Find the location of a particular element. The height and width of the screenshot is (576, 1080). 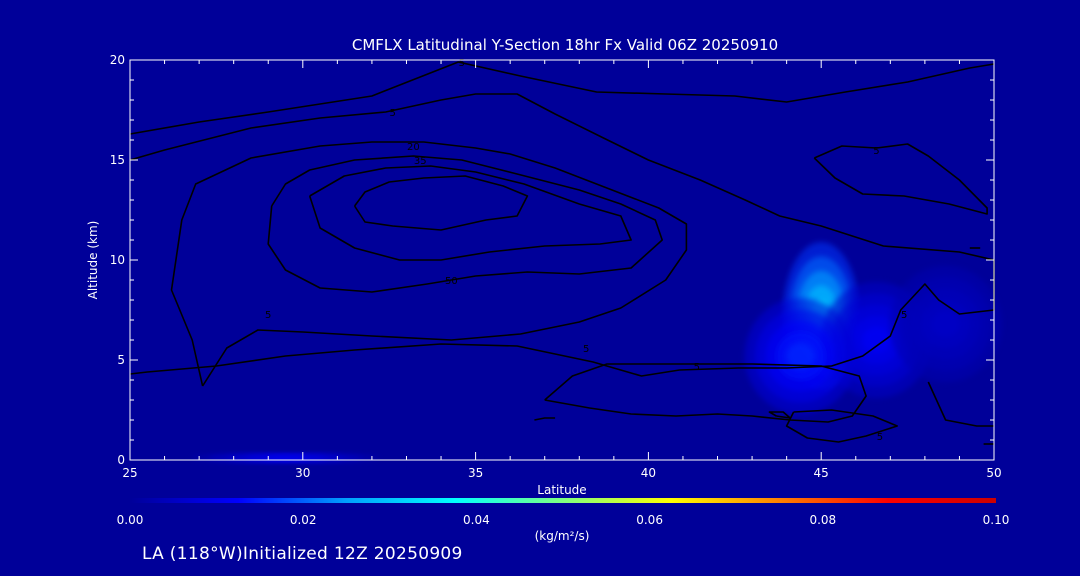

contour-label: 50 is located at coordinates (451, 281).